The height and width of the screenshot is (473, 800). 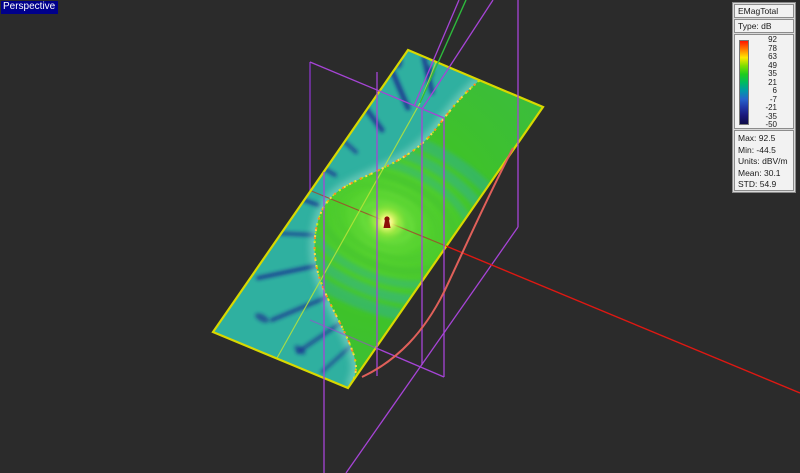 I want to click on colorbar-tick-label: -21, so click(x=771, y=107).